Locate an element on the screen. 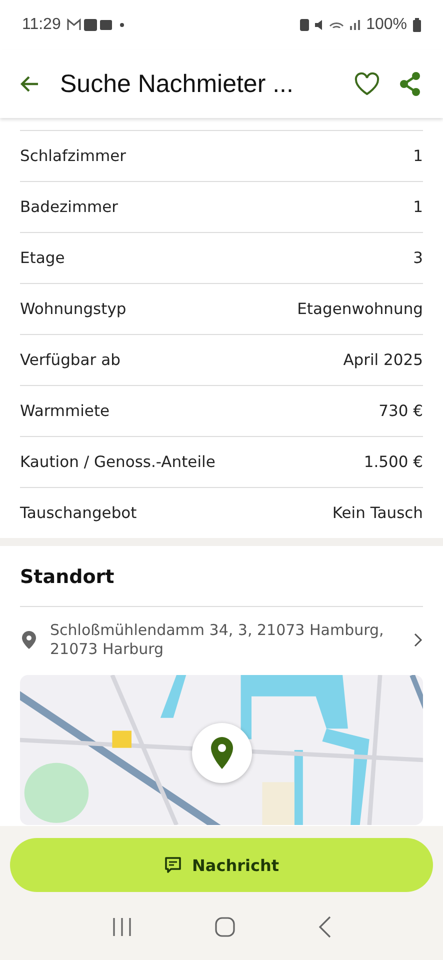 The height and width of the screenshot is (960, 443). message-button: Nachricht is located at coordinates (221, 865).